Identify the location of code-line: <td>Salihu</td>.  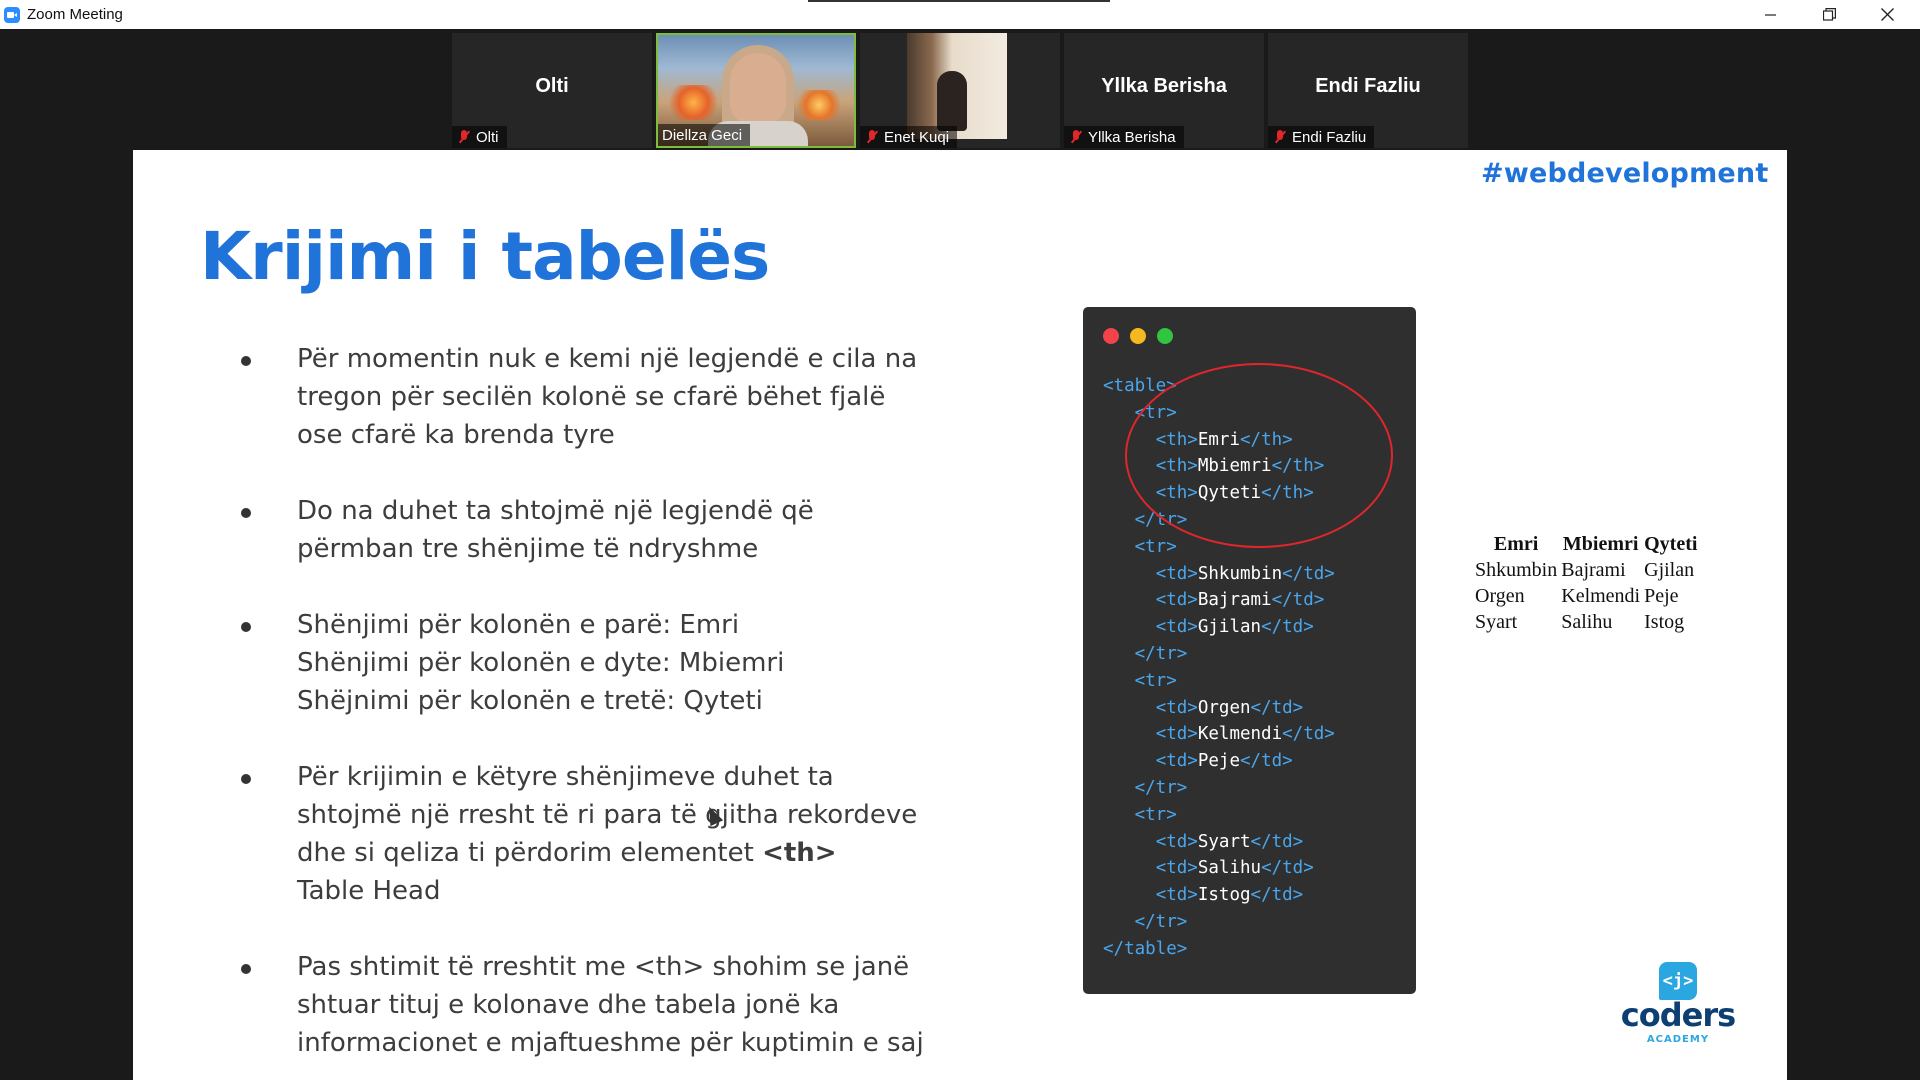
(1219, 868).